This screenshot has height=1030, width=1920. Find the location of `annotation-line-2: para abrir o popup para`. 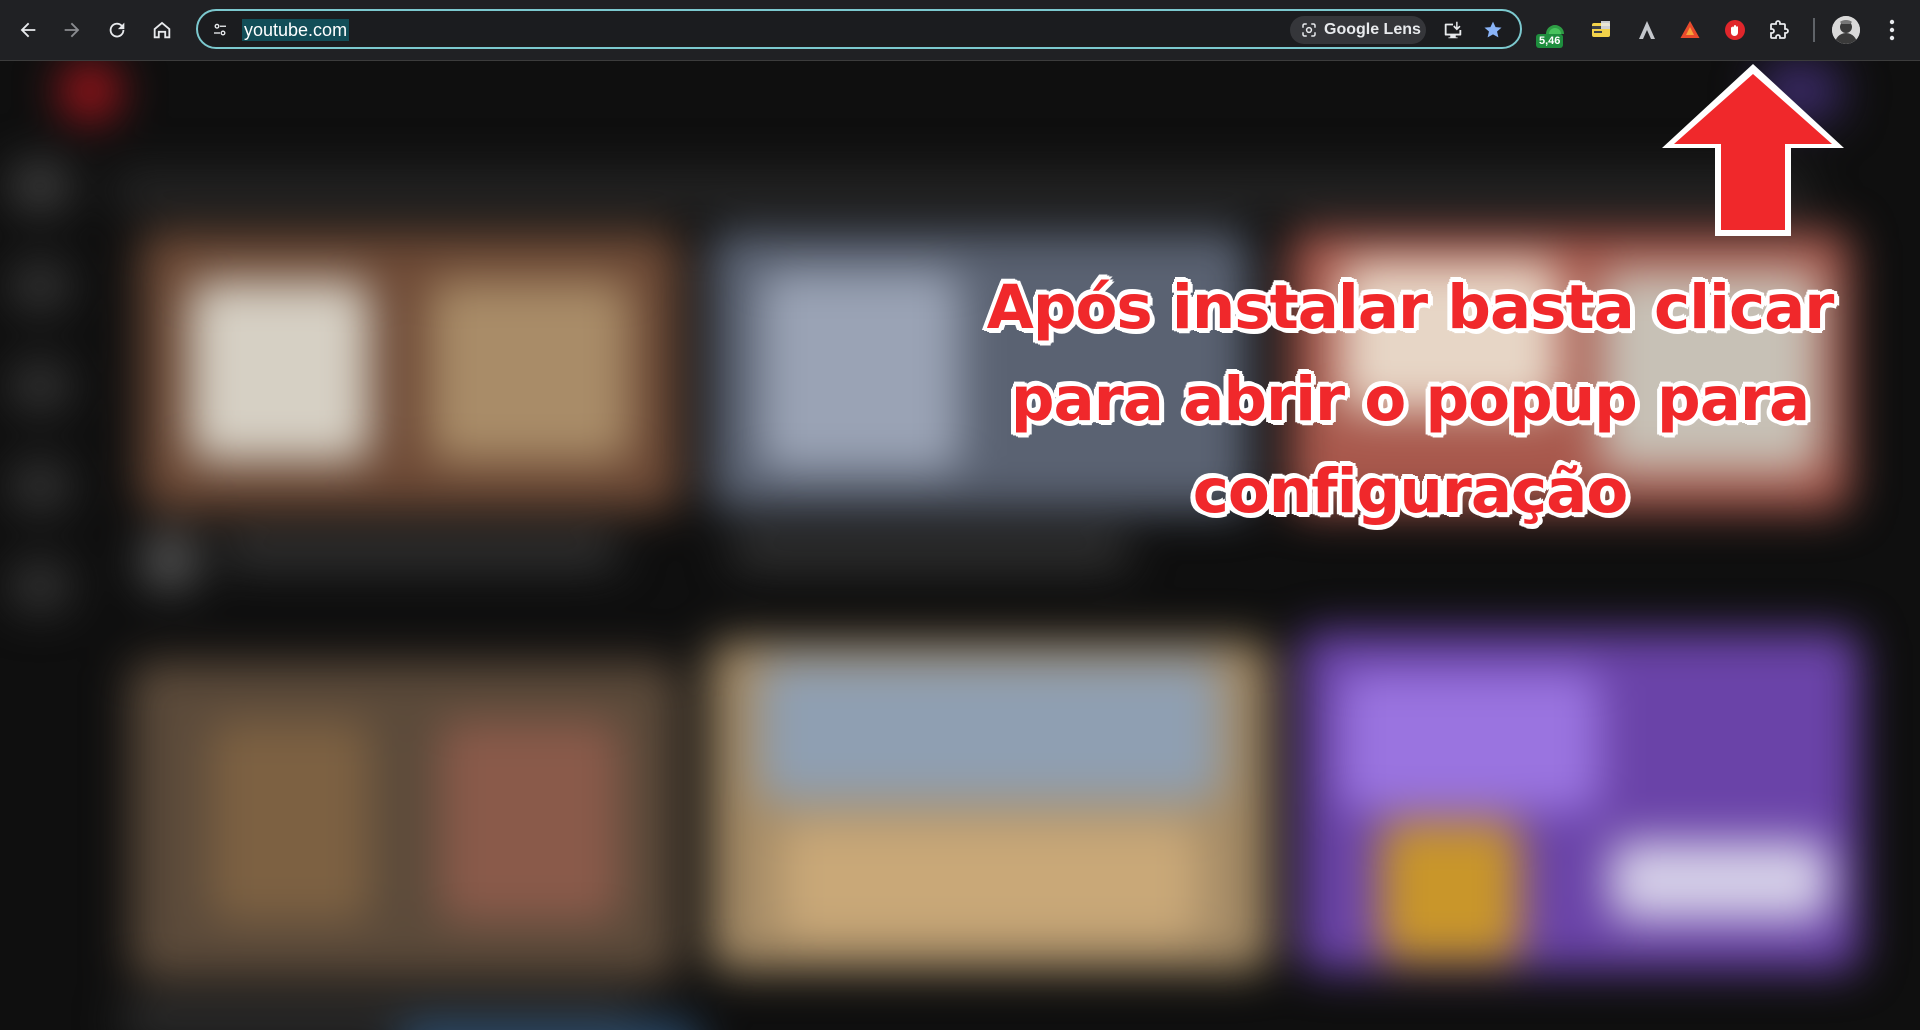

annotation-line-2: para abrir o popup para is located at coordinates (1410, 399).